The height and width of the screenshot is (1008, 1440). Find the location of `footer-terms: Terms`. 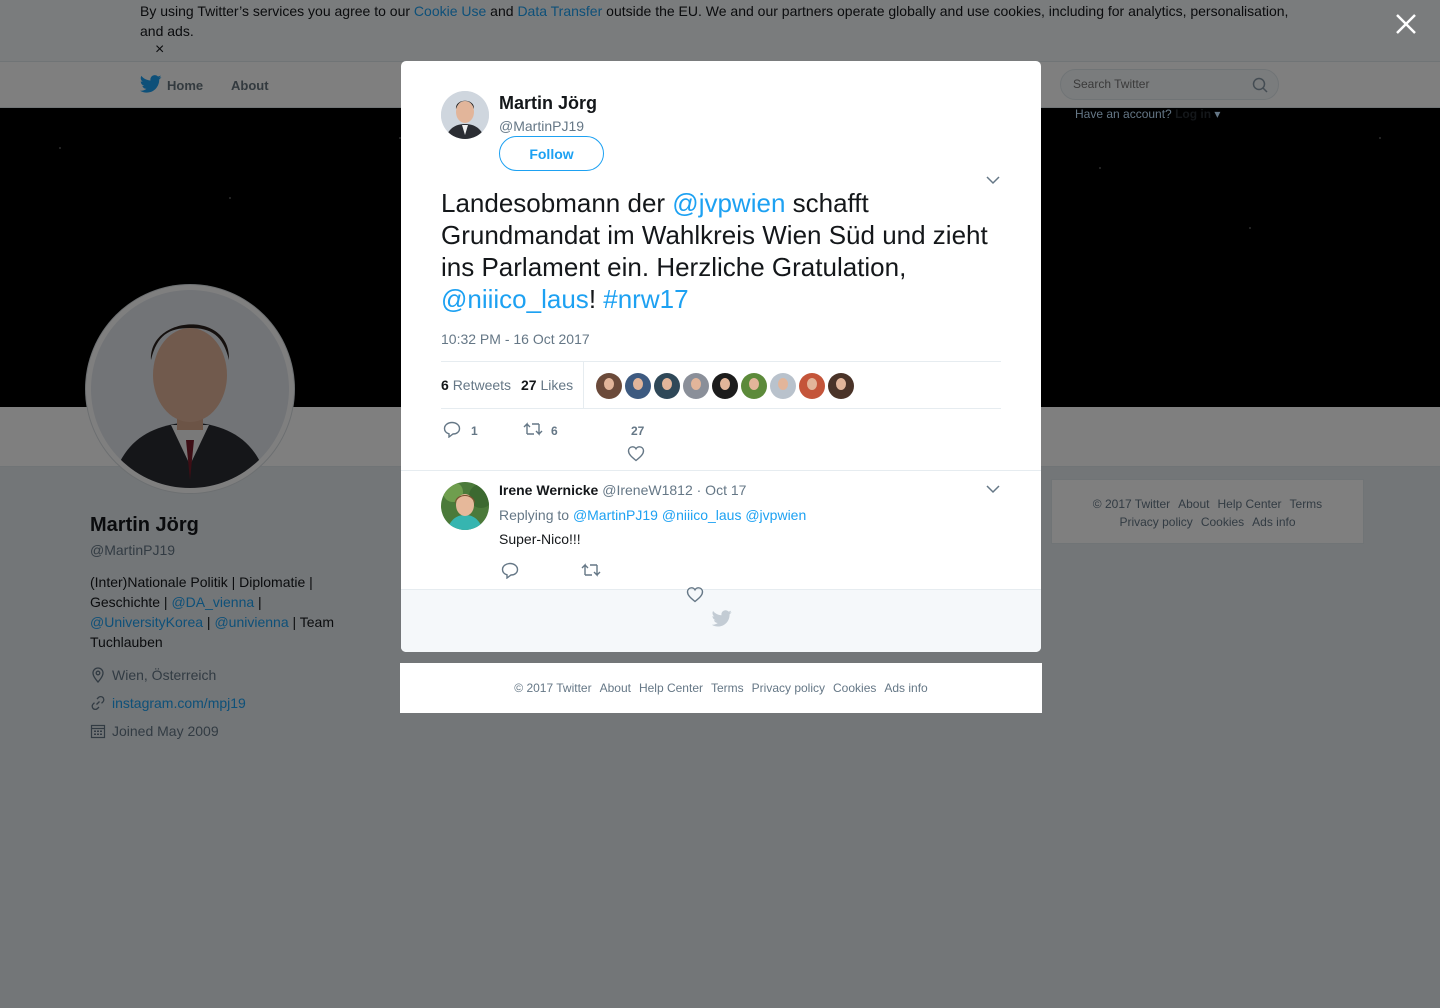

footer-terms: Terms is located at coordinates (727, 688).